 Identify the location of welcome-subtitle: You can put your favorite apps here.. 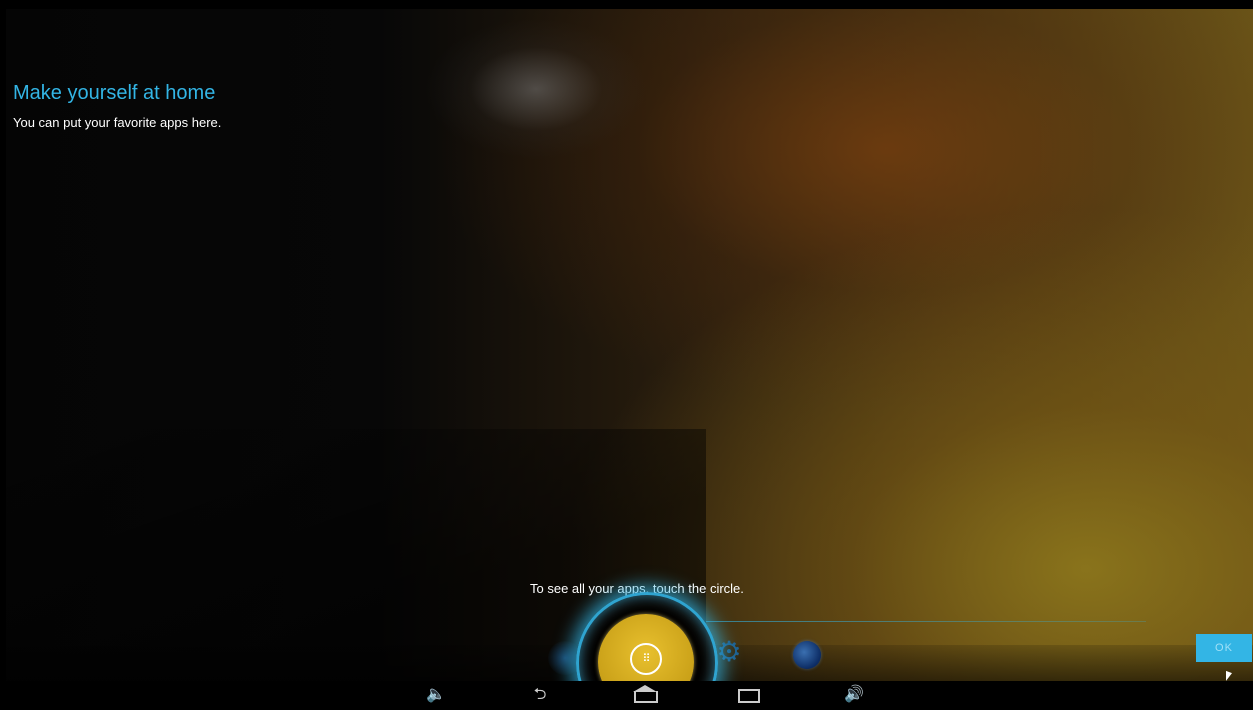
(117, 122).